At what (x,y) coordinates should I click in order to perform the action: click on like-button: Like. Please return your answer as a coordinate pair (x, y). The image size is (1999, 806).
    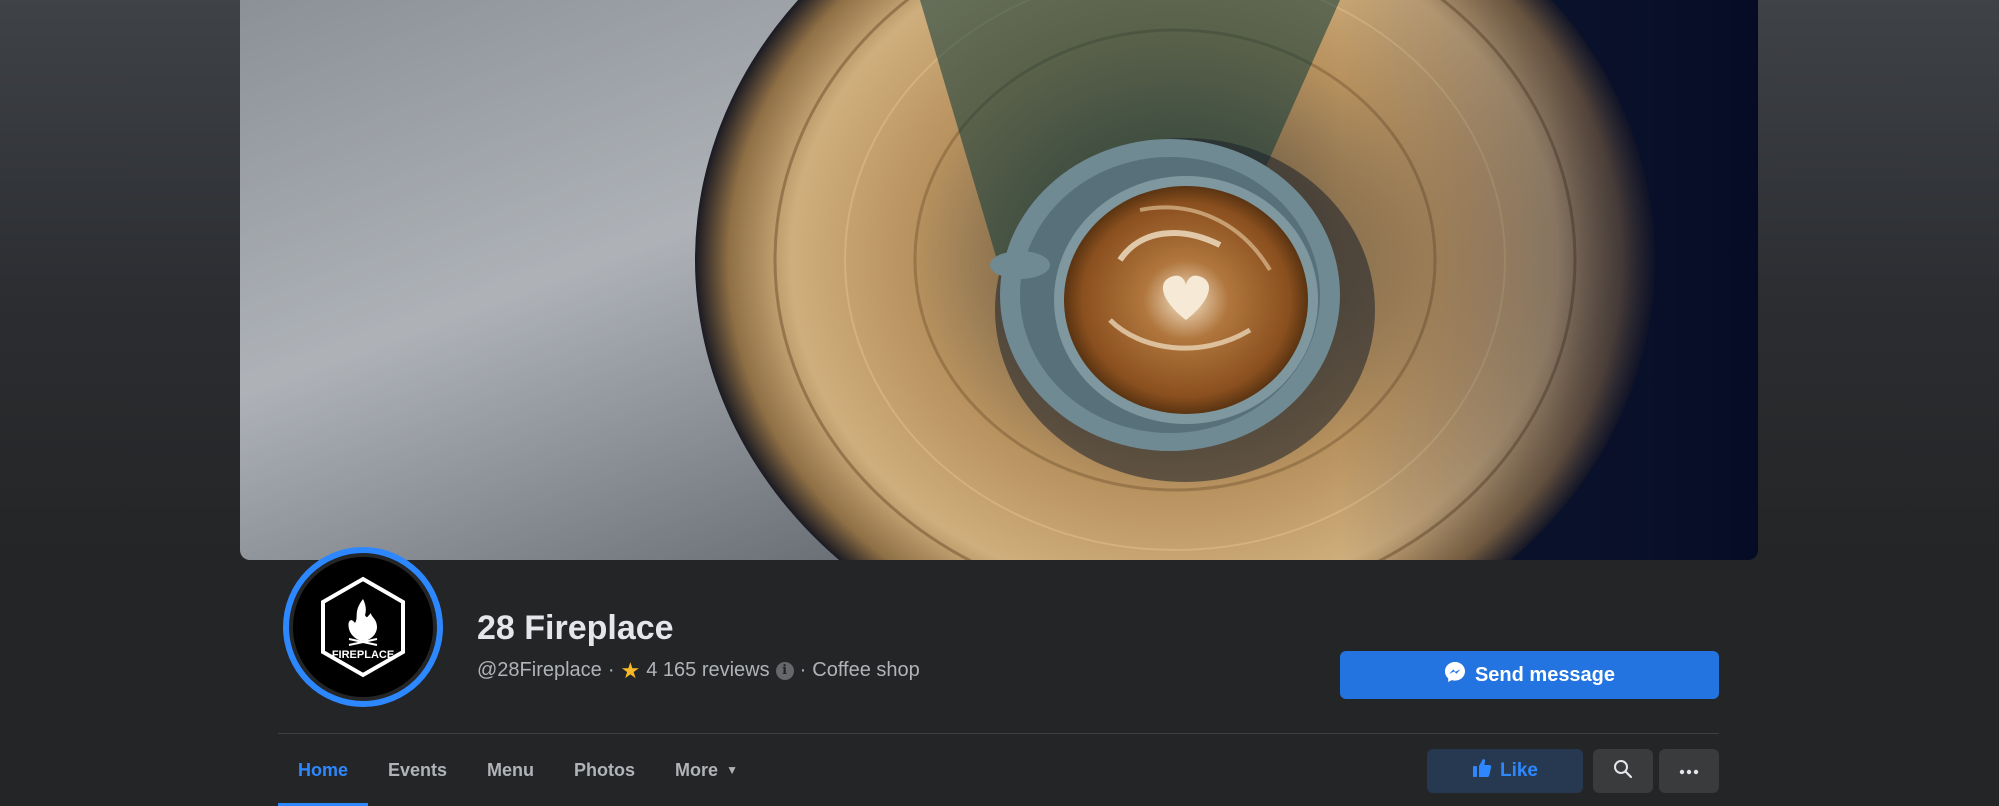
    Looking at the image, I should click on (1505, 771).